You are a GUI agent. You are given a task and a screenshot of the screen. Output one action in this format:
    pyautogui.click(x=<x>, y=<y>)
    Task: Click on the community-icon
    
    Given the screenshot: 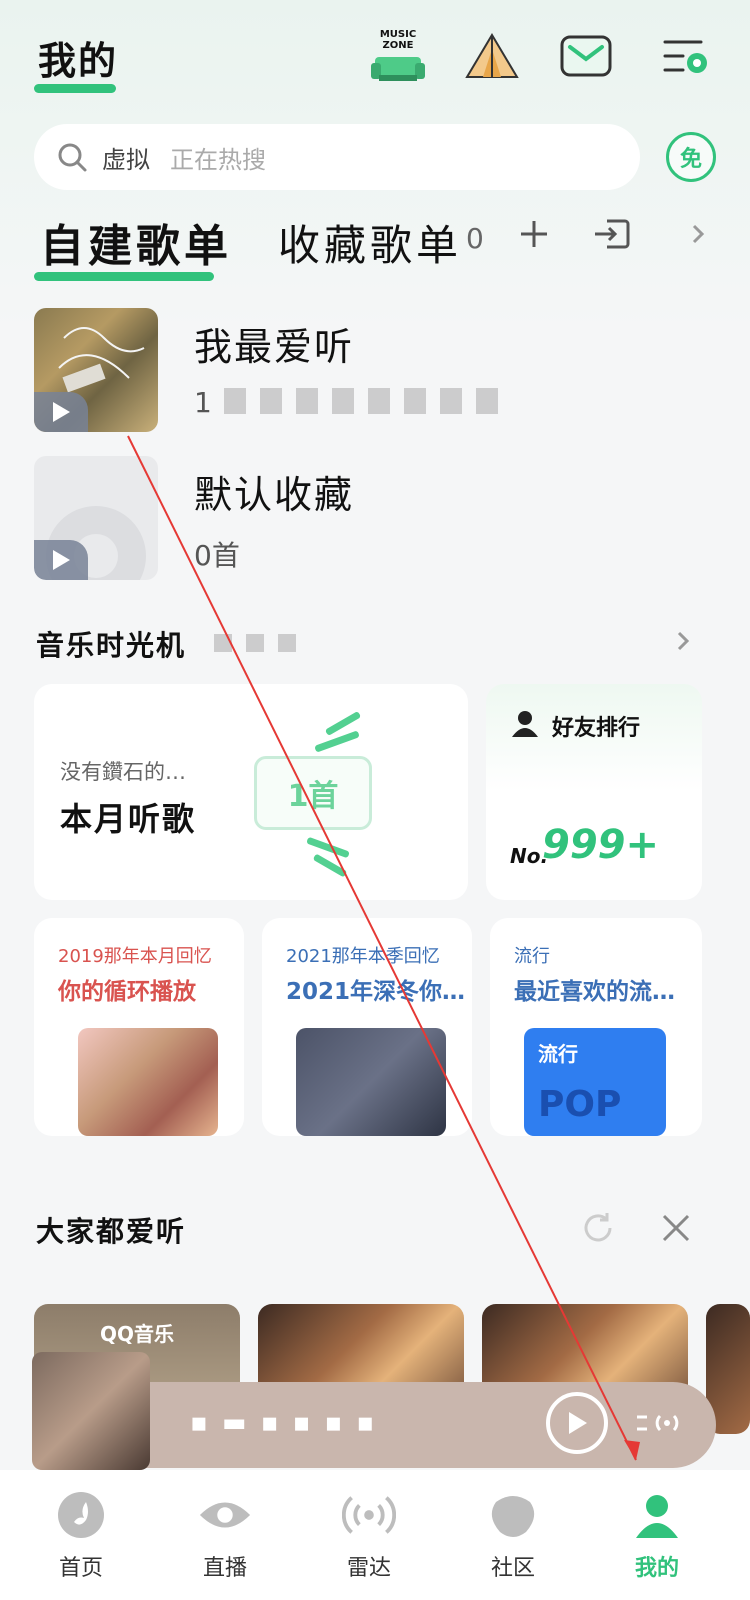 What is the action you would take?
    pyautogui.click(x=513, y=1515)
    